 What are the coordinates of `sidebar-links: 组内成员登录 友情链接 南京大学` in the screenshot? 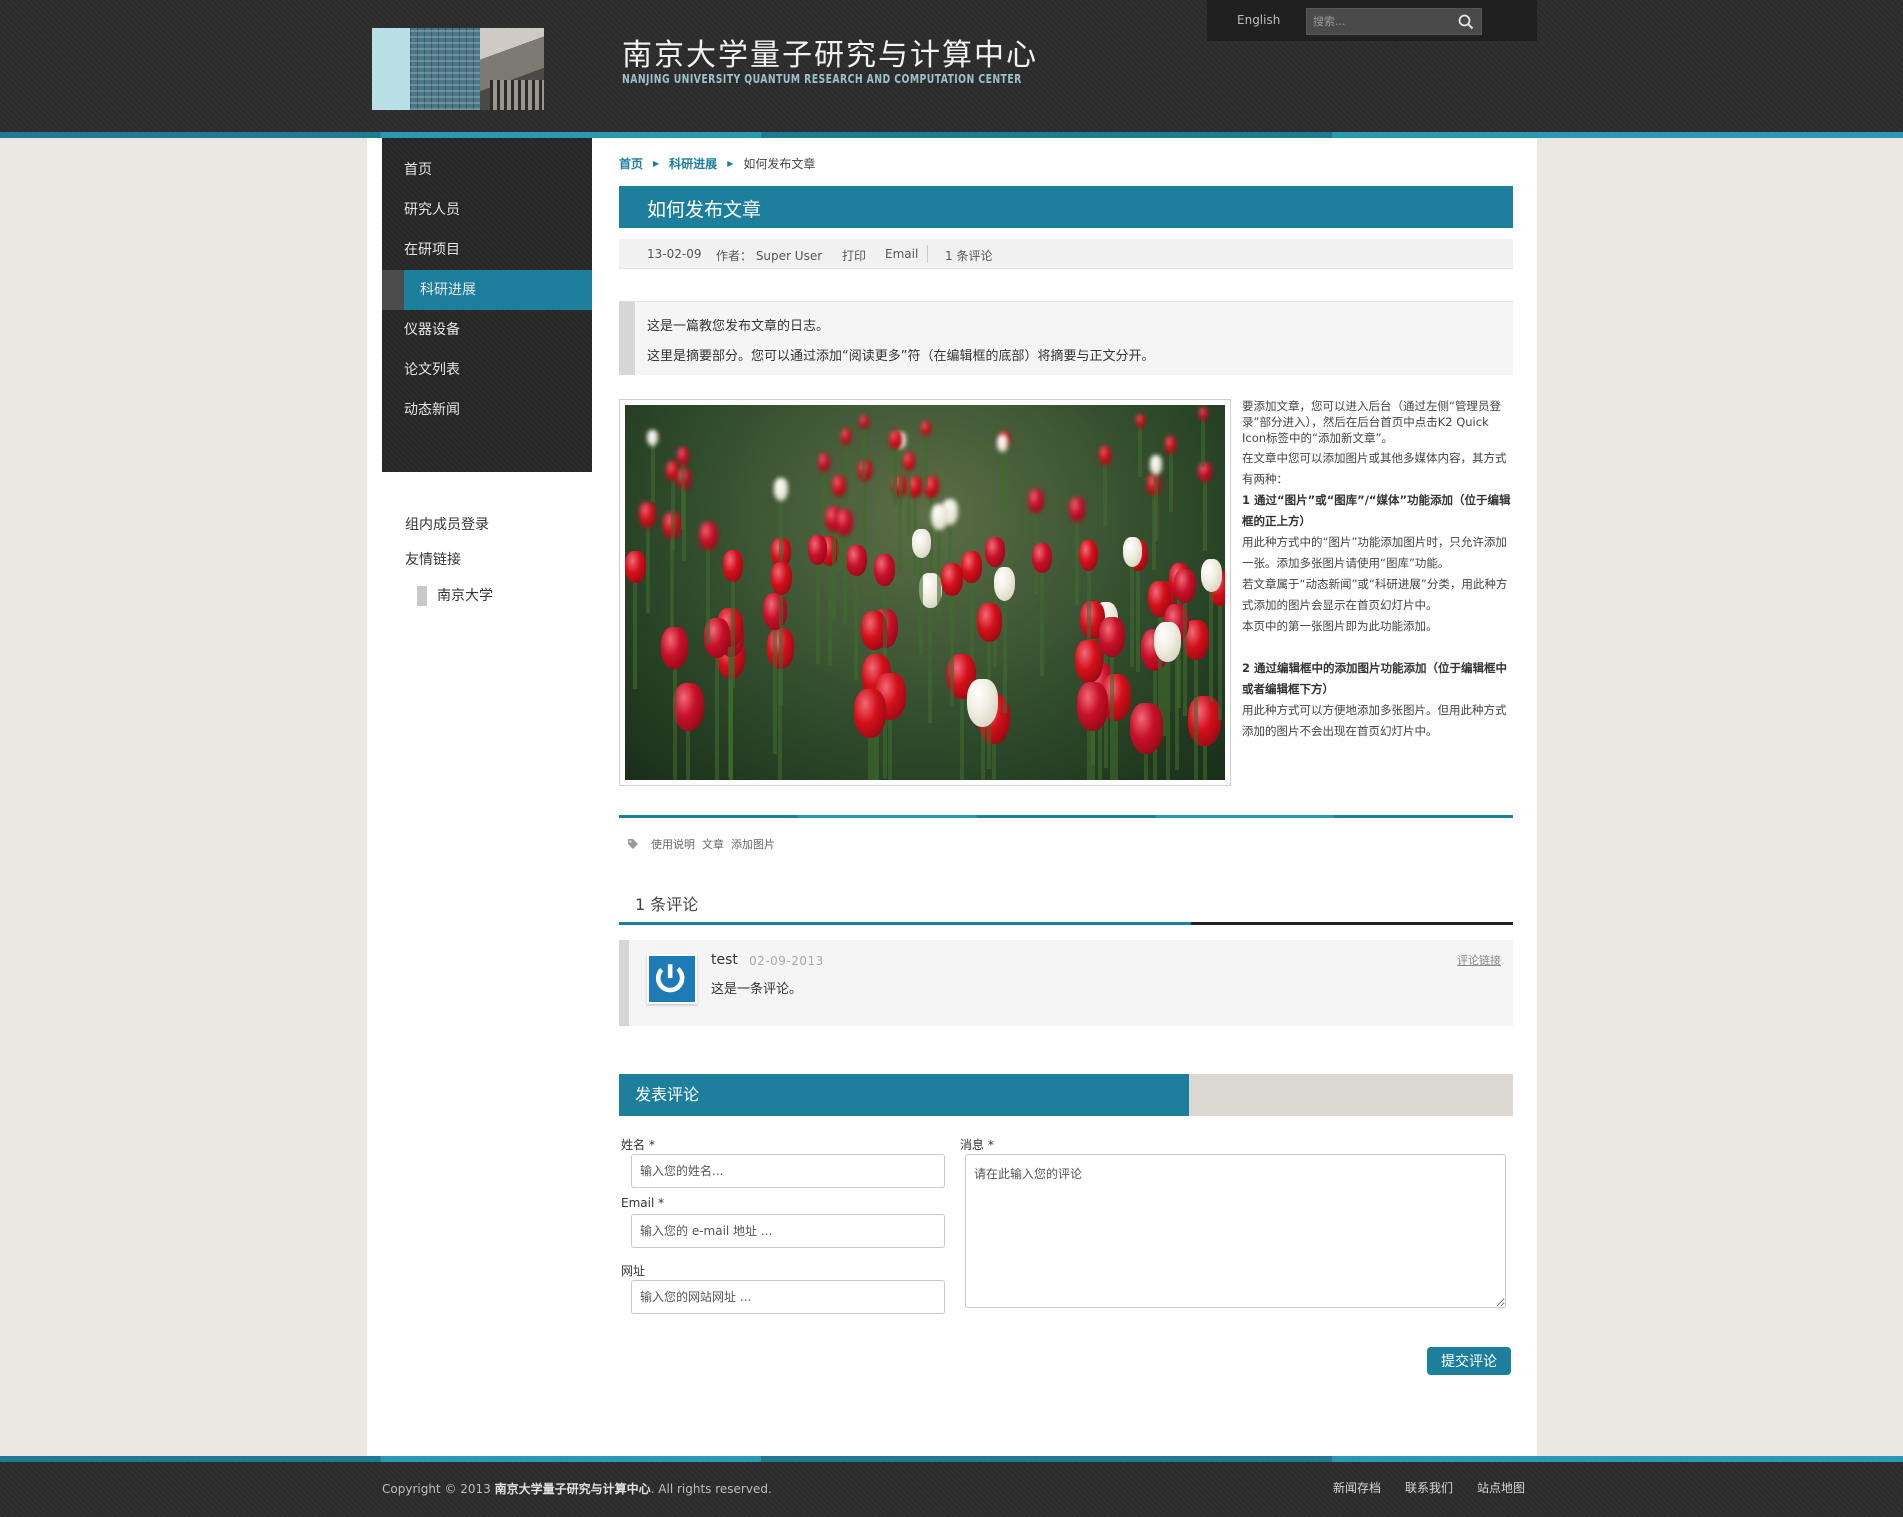 It's located at (449, 560).